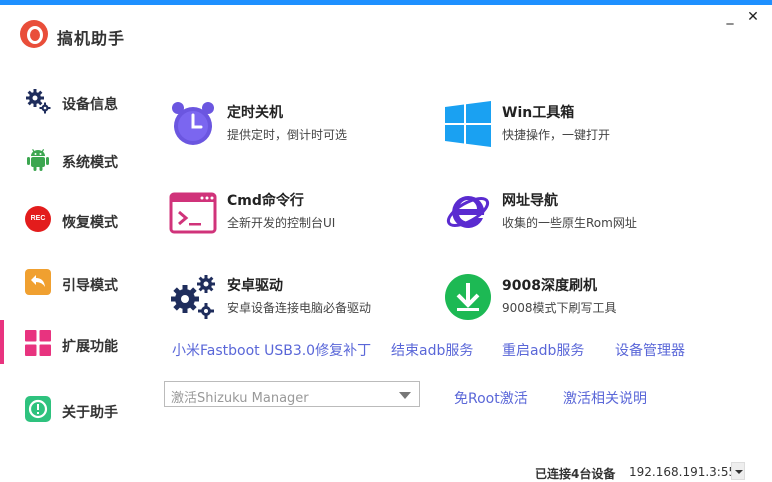 This screenshot has height=482, width=772. Describe the element at coordinates (38, 343) in the screenshot. I see `grid-icon` at that location.